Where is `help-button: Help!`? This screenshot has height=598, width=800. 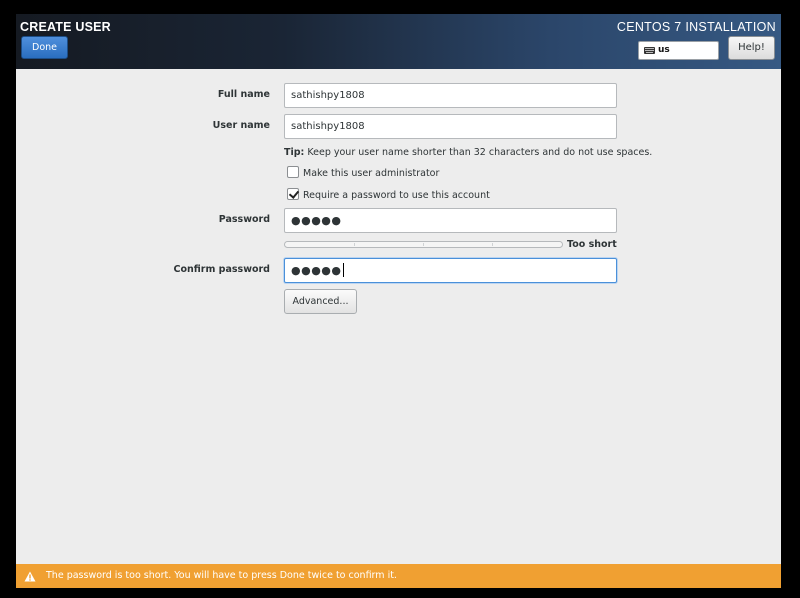 help-button: Help! is located at coordinates (751, 48).